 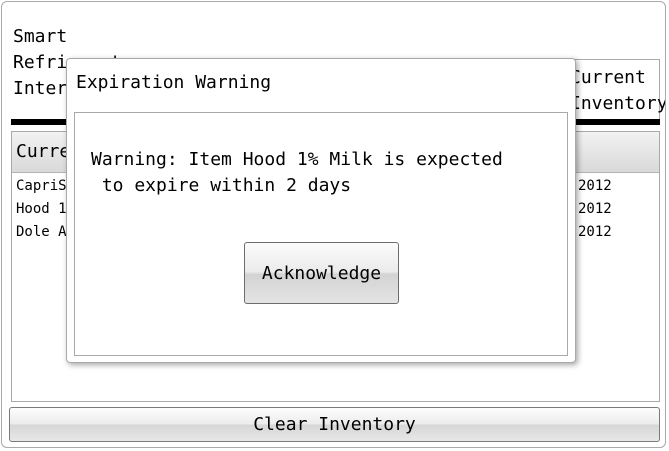 What do you see at coordinates (618, 90) in the screenshot?
I see `tab-current-inventory-label: Current Inventory` at bounding box center [618, 90].